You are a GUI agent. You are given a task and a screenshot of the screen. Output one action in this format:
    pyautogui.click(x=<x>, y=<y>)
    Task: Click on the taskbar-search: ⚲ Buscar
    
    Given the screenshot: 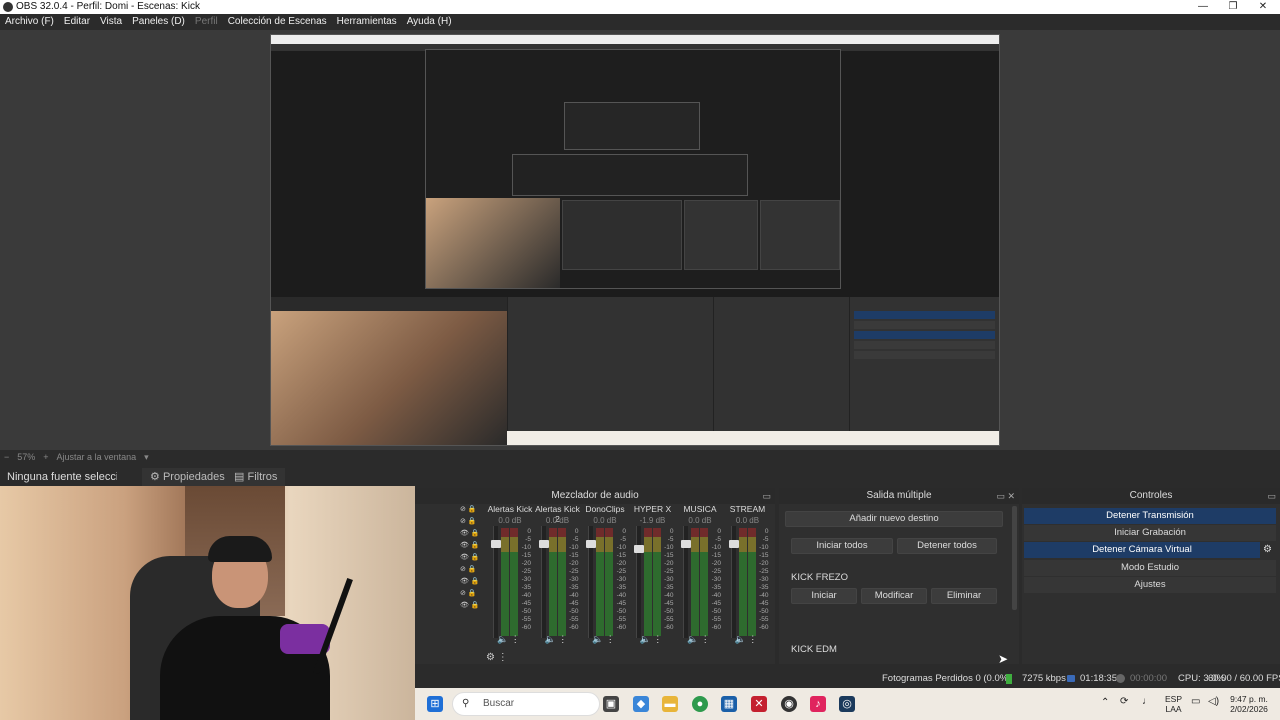 What is the action you would take?
    pyautogui.click(x=526, y=704)
    